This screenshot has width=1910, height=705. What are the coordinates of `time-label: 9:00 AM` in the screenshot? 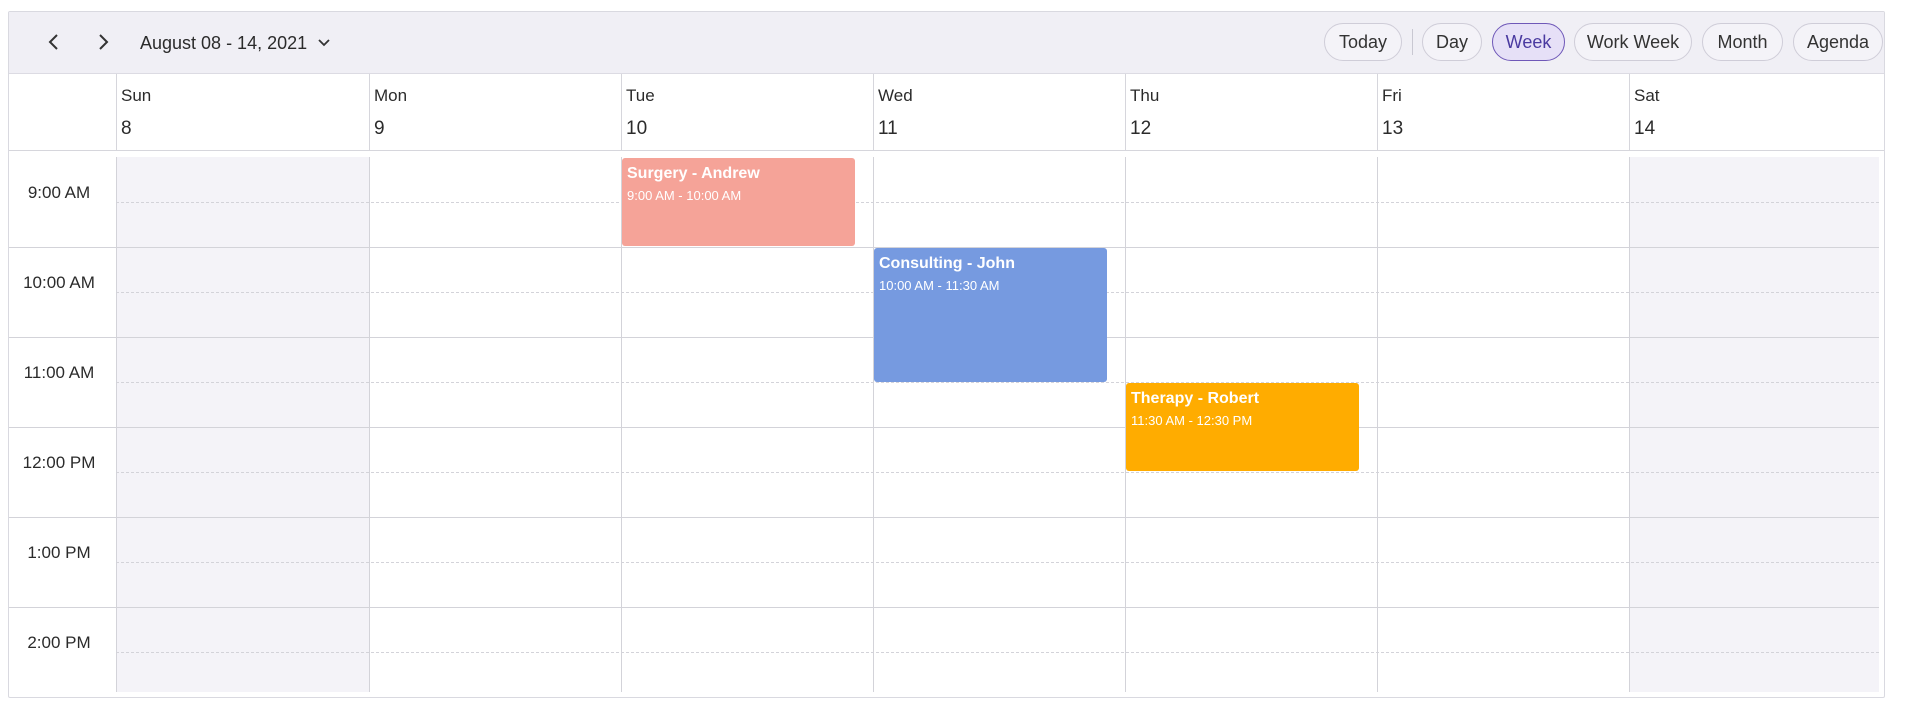 It's located at (59, 192).